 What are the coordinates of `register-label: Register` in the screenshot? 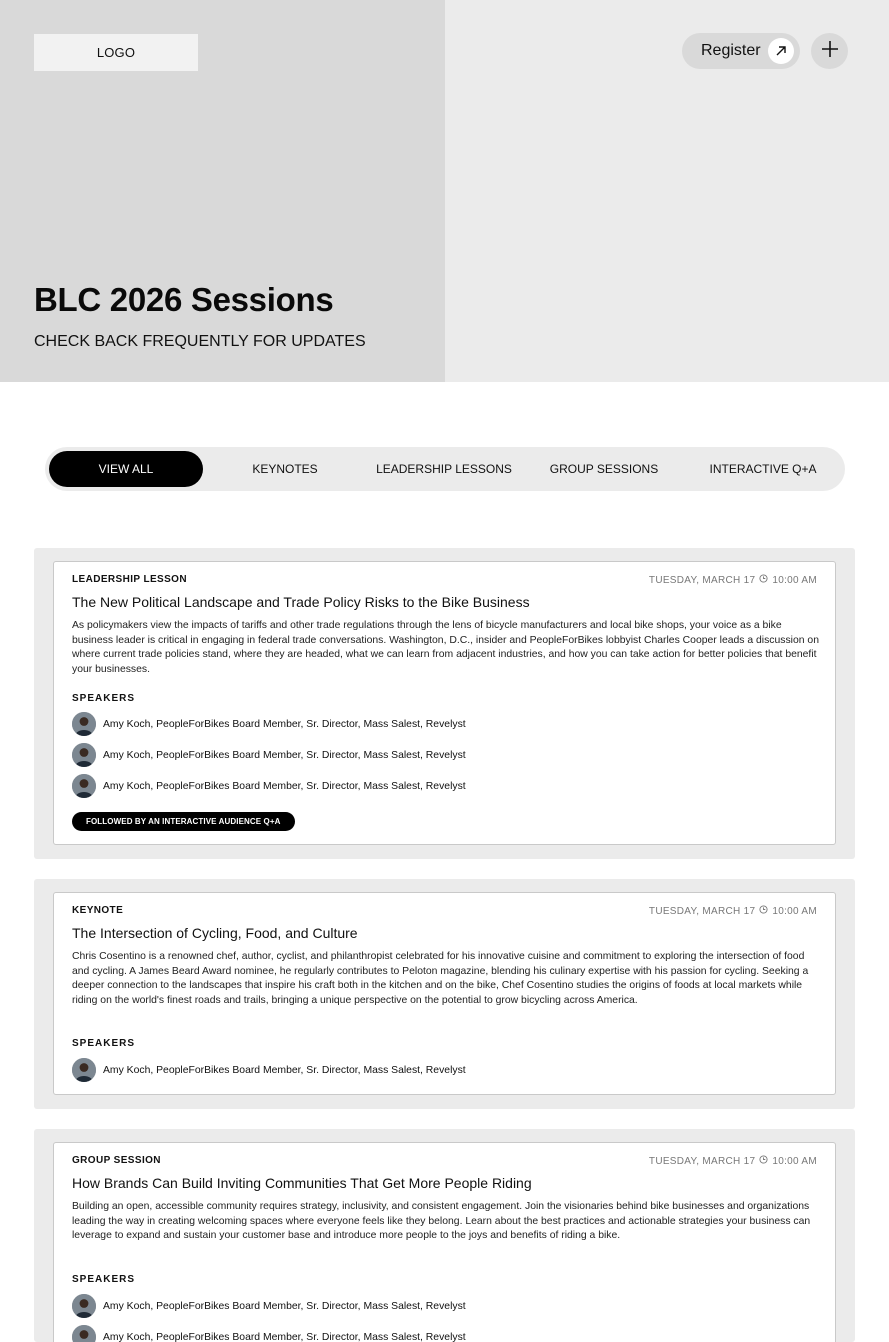 It's located at (731, 50).